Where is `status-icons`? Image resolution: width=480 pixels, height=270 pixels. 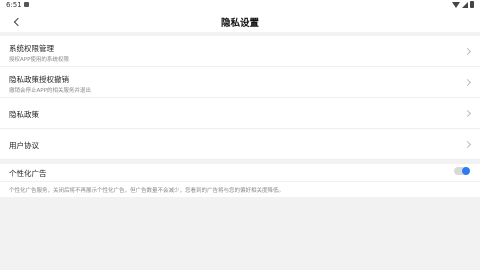
status-icons is located at coordinates (463, 4).